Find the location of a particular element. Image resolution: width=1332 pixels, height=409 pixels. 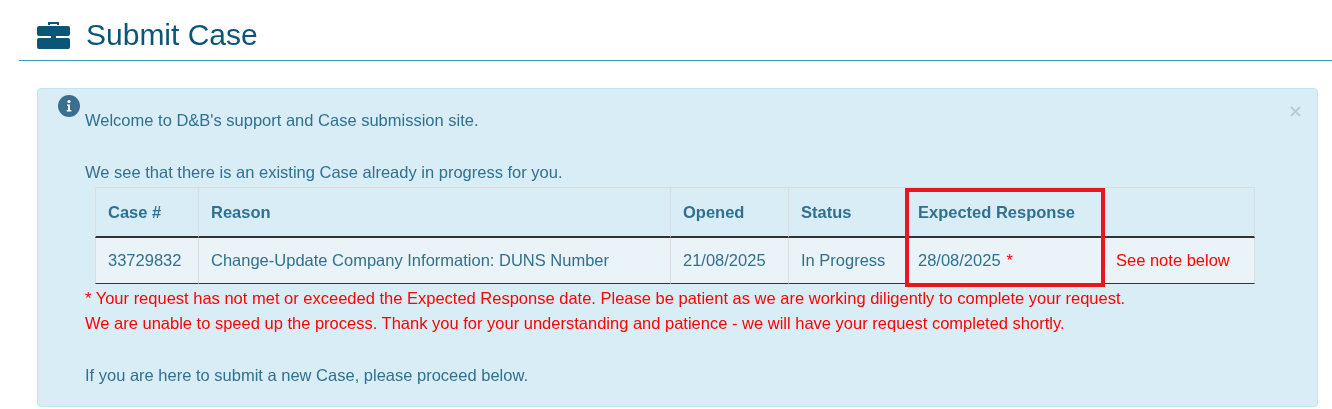

column-header: Reason is located at coordinates (434, 212).